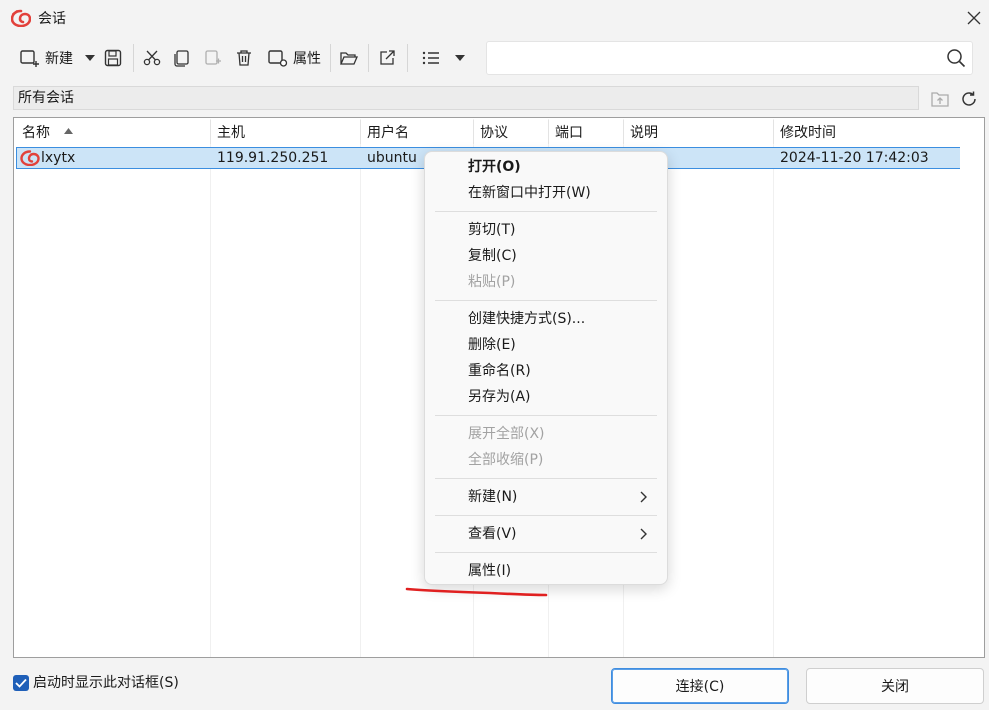 This screenshot has height=710, width=989. I want to click on paste-button, so click(213, 58).